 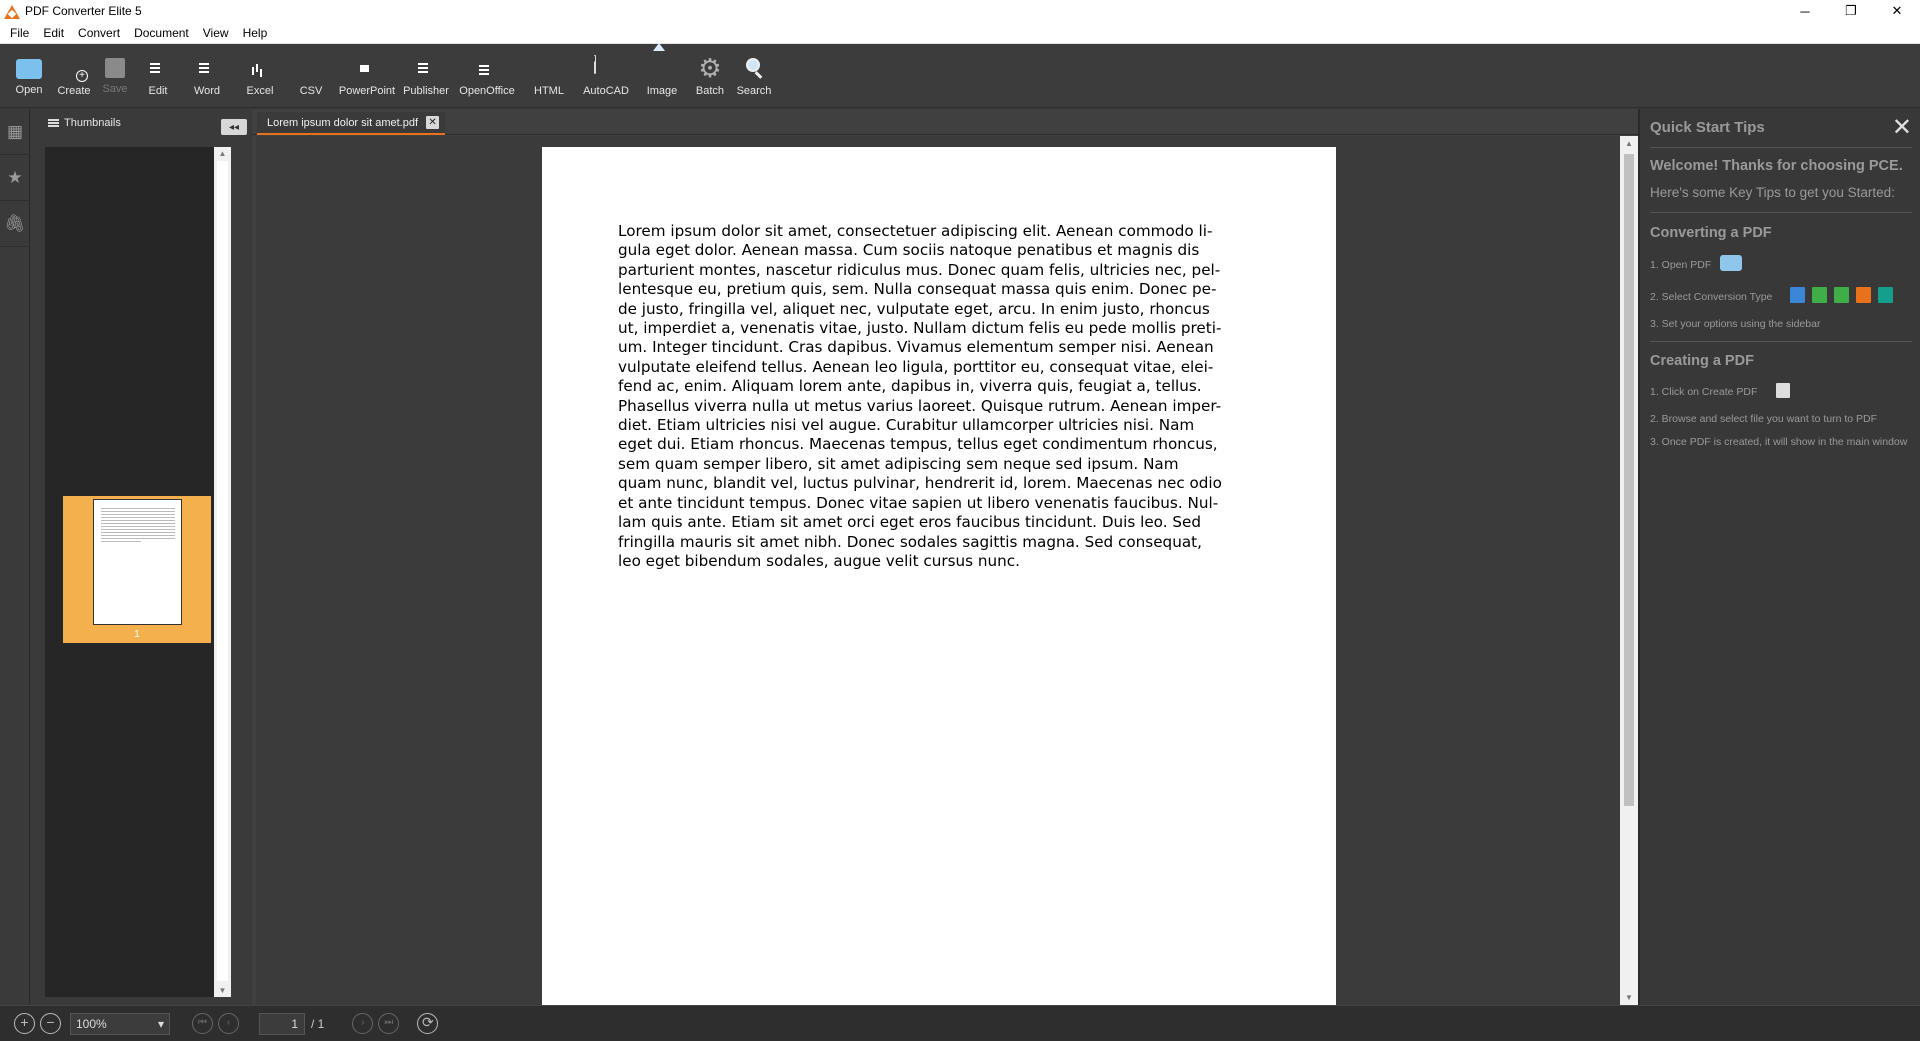 I want to click on thumbnail-list: 1 ▲ ▼, so click(x=138, y=572).